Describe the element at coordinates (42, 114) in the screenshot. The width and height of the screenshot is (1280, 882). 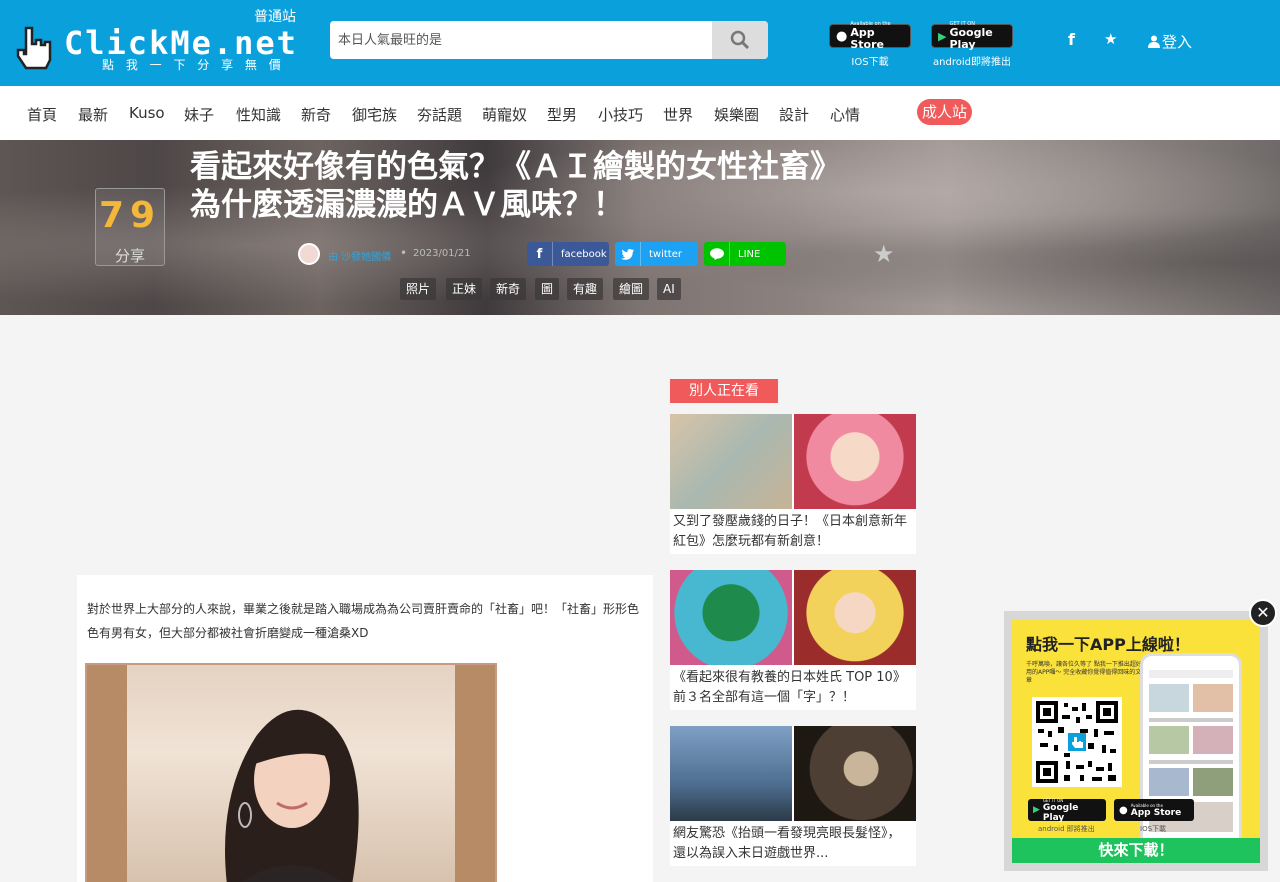
I see `nav-item-home: 首頁` at that location.